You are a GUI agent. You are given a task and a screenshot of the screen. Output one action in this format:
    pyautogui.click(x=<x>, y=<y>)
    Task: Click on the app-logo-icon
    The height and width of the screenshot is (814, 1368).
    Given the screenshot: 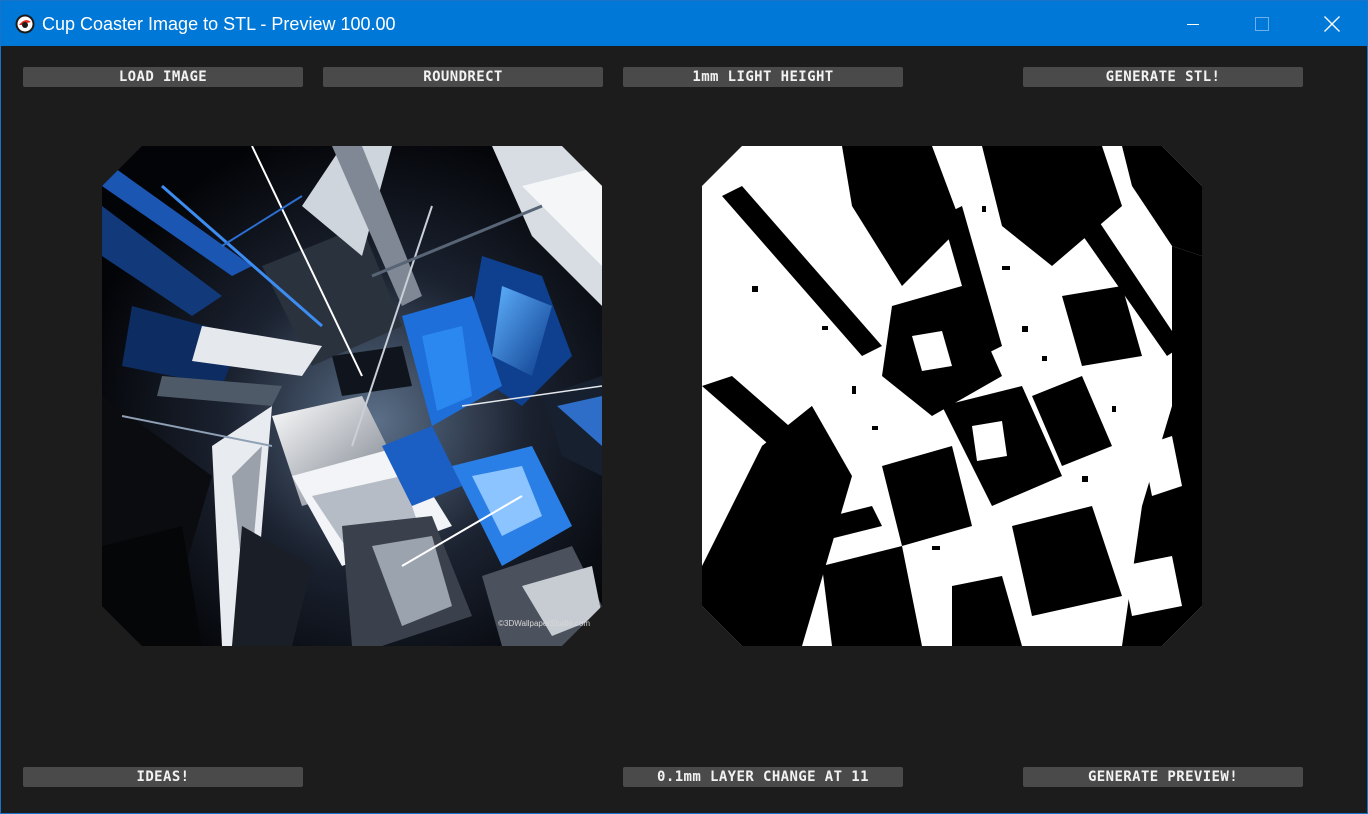 What is the action you would take?
    pyautogui.click(x=25, y=24)
    